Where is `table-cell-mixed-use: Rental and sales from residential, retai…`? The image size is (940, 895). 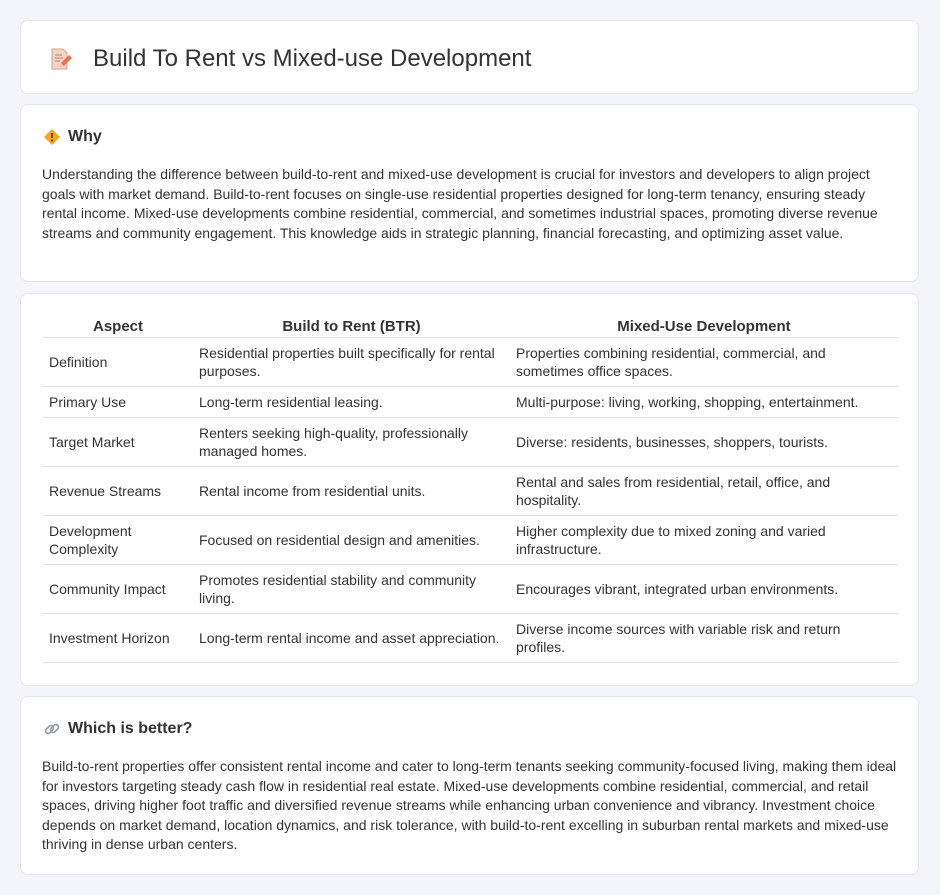
table-cell-mixed-use: Rental and sales from residential, retai… is located at coordinates (704, 491).